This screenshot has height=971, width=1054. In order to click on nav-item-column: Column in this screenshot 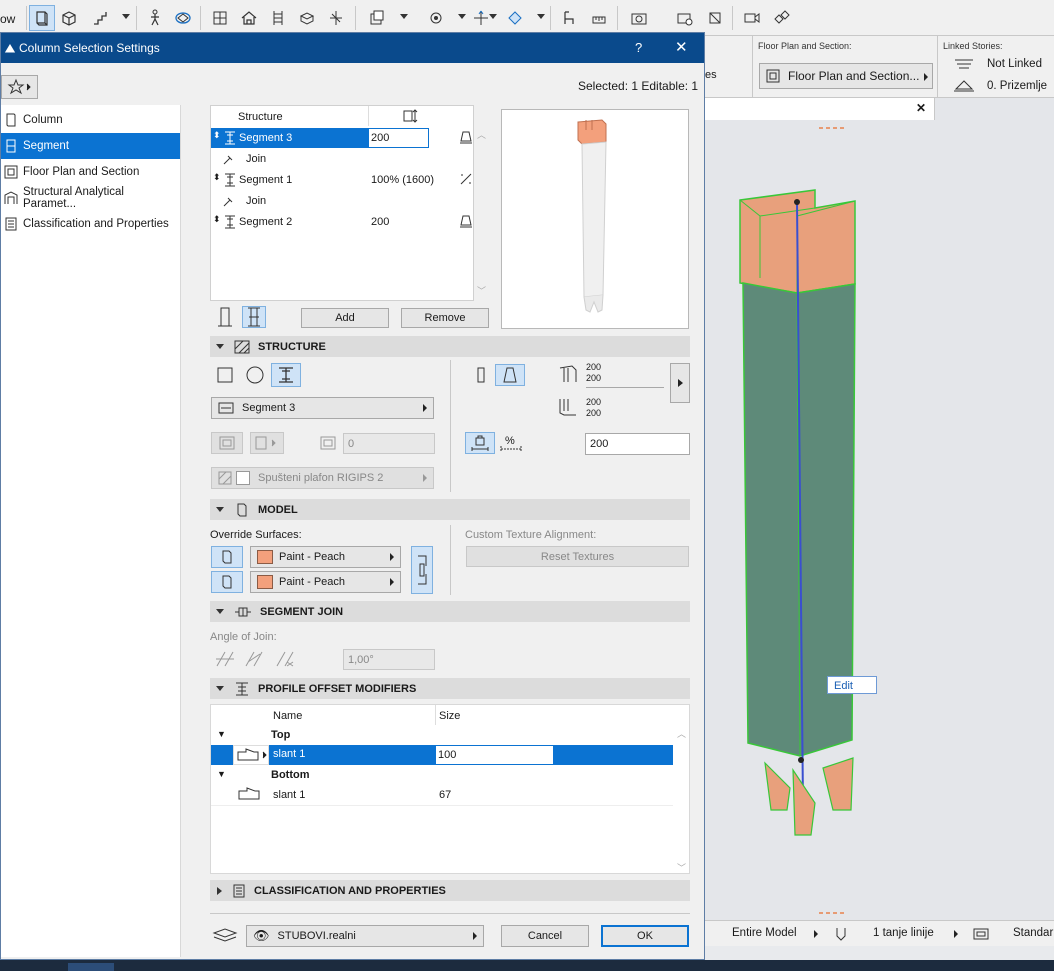, I will do `click(90, 120)`.